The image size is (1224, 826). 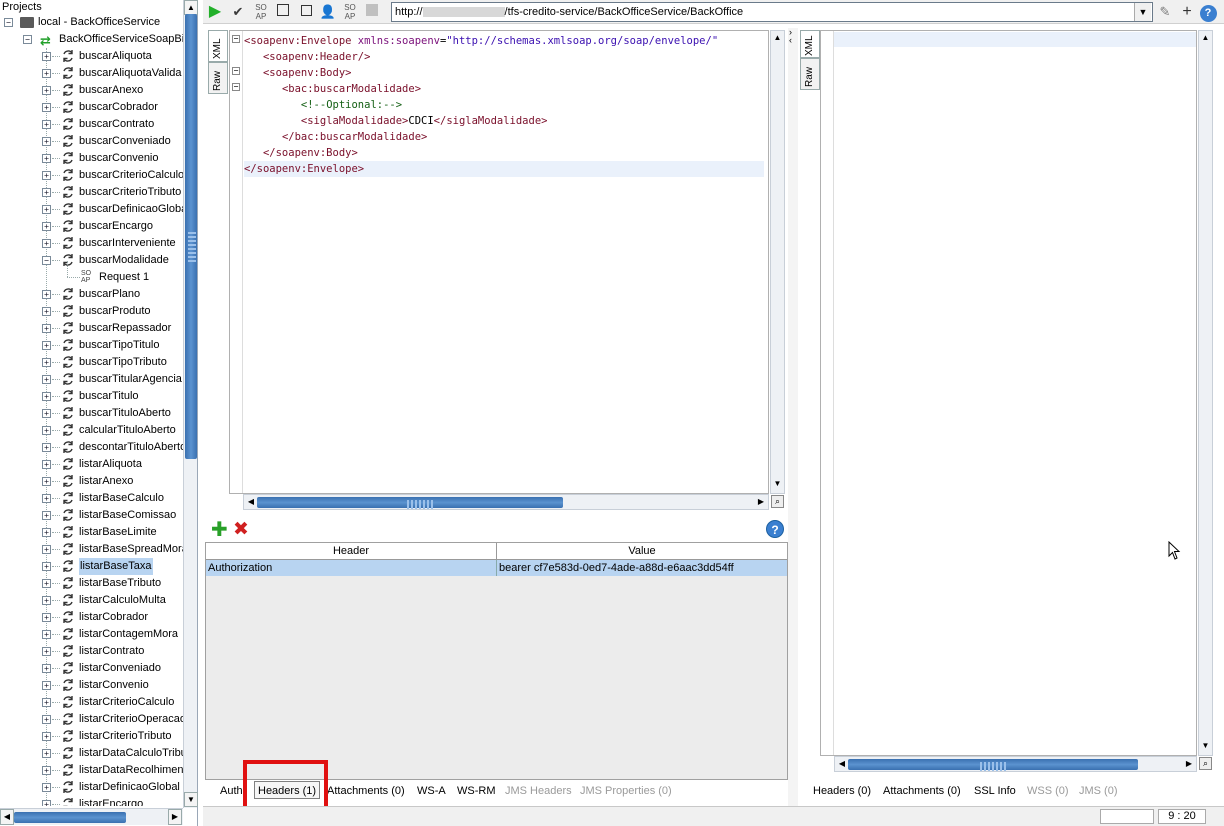 I want to click on tab-ssl-info: SSL Info, so click(x=995, y=791).